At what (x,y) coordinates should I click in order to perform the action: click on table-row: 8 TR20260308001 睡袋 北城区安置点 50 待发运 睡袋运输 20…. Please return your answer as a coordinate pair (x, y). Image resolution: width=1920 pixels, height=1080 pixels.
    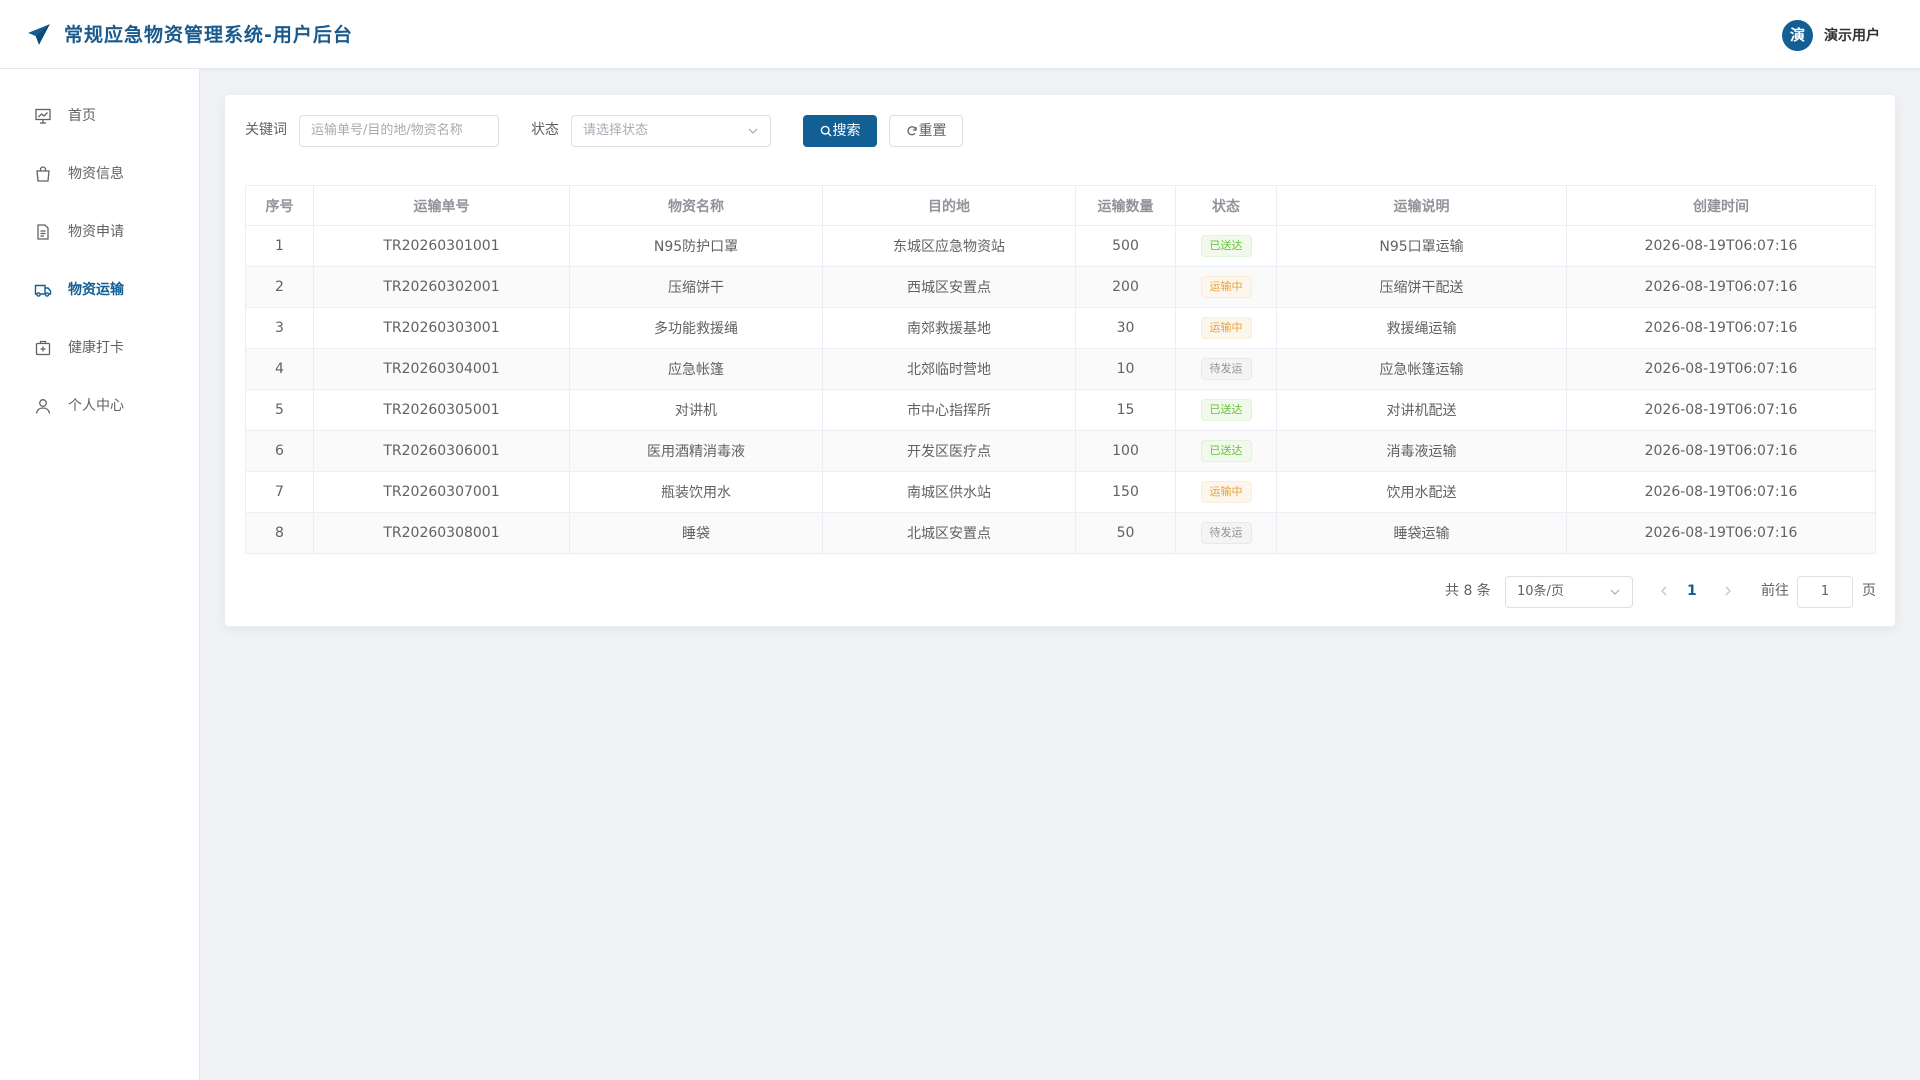
    Looking at the image, I should click on (1060, 533).